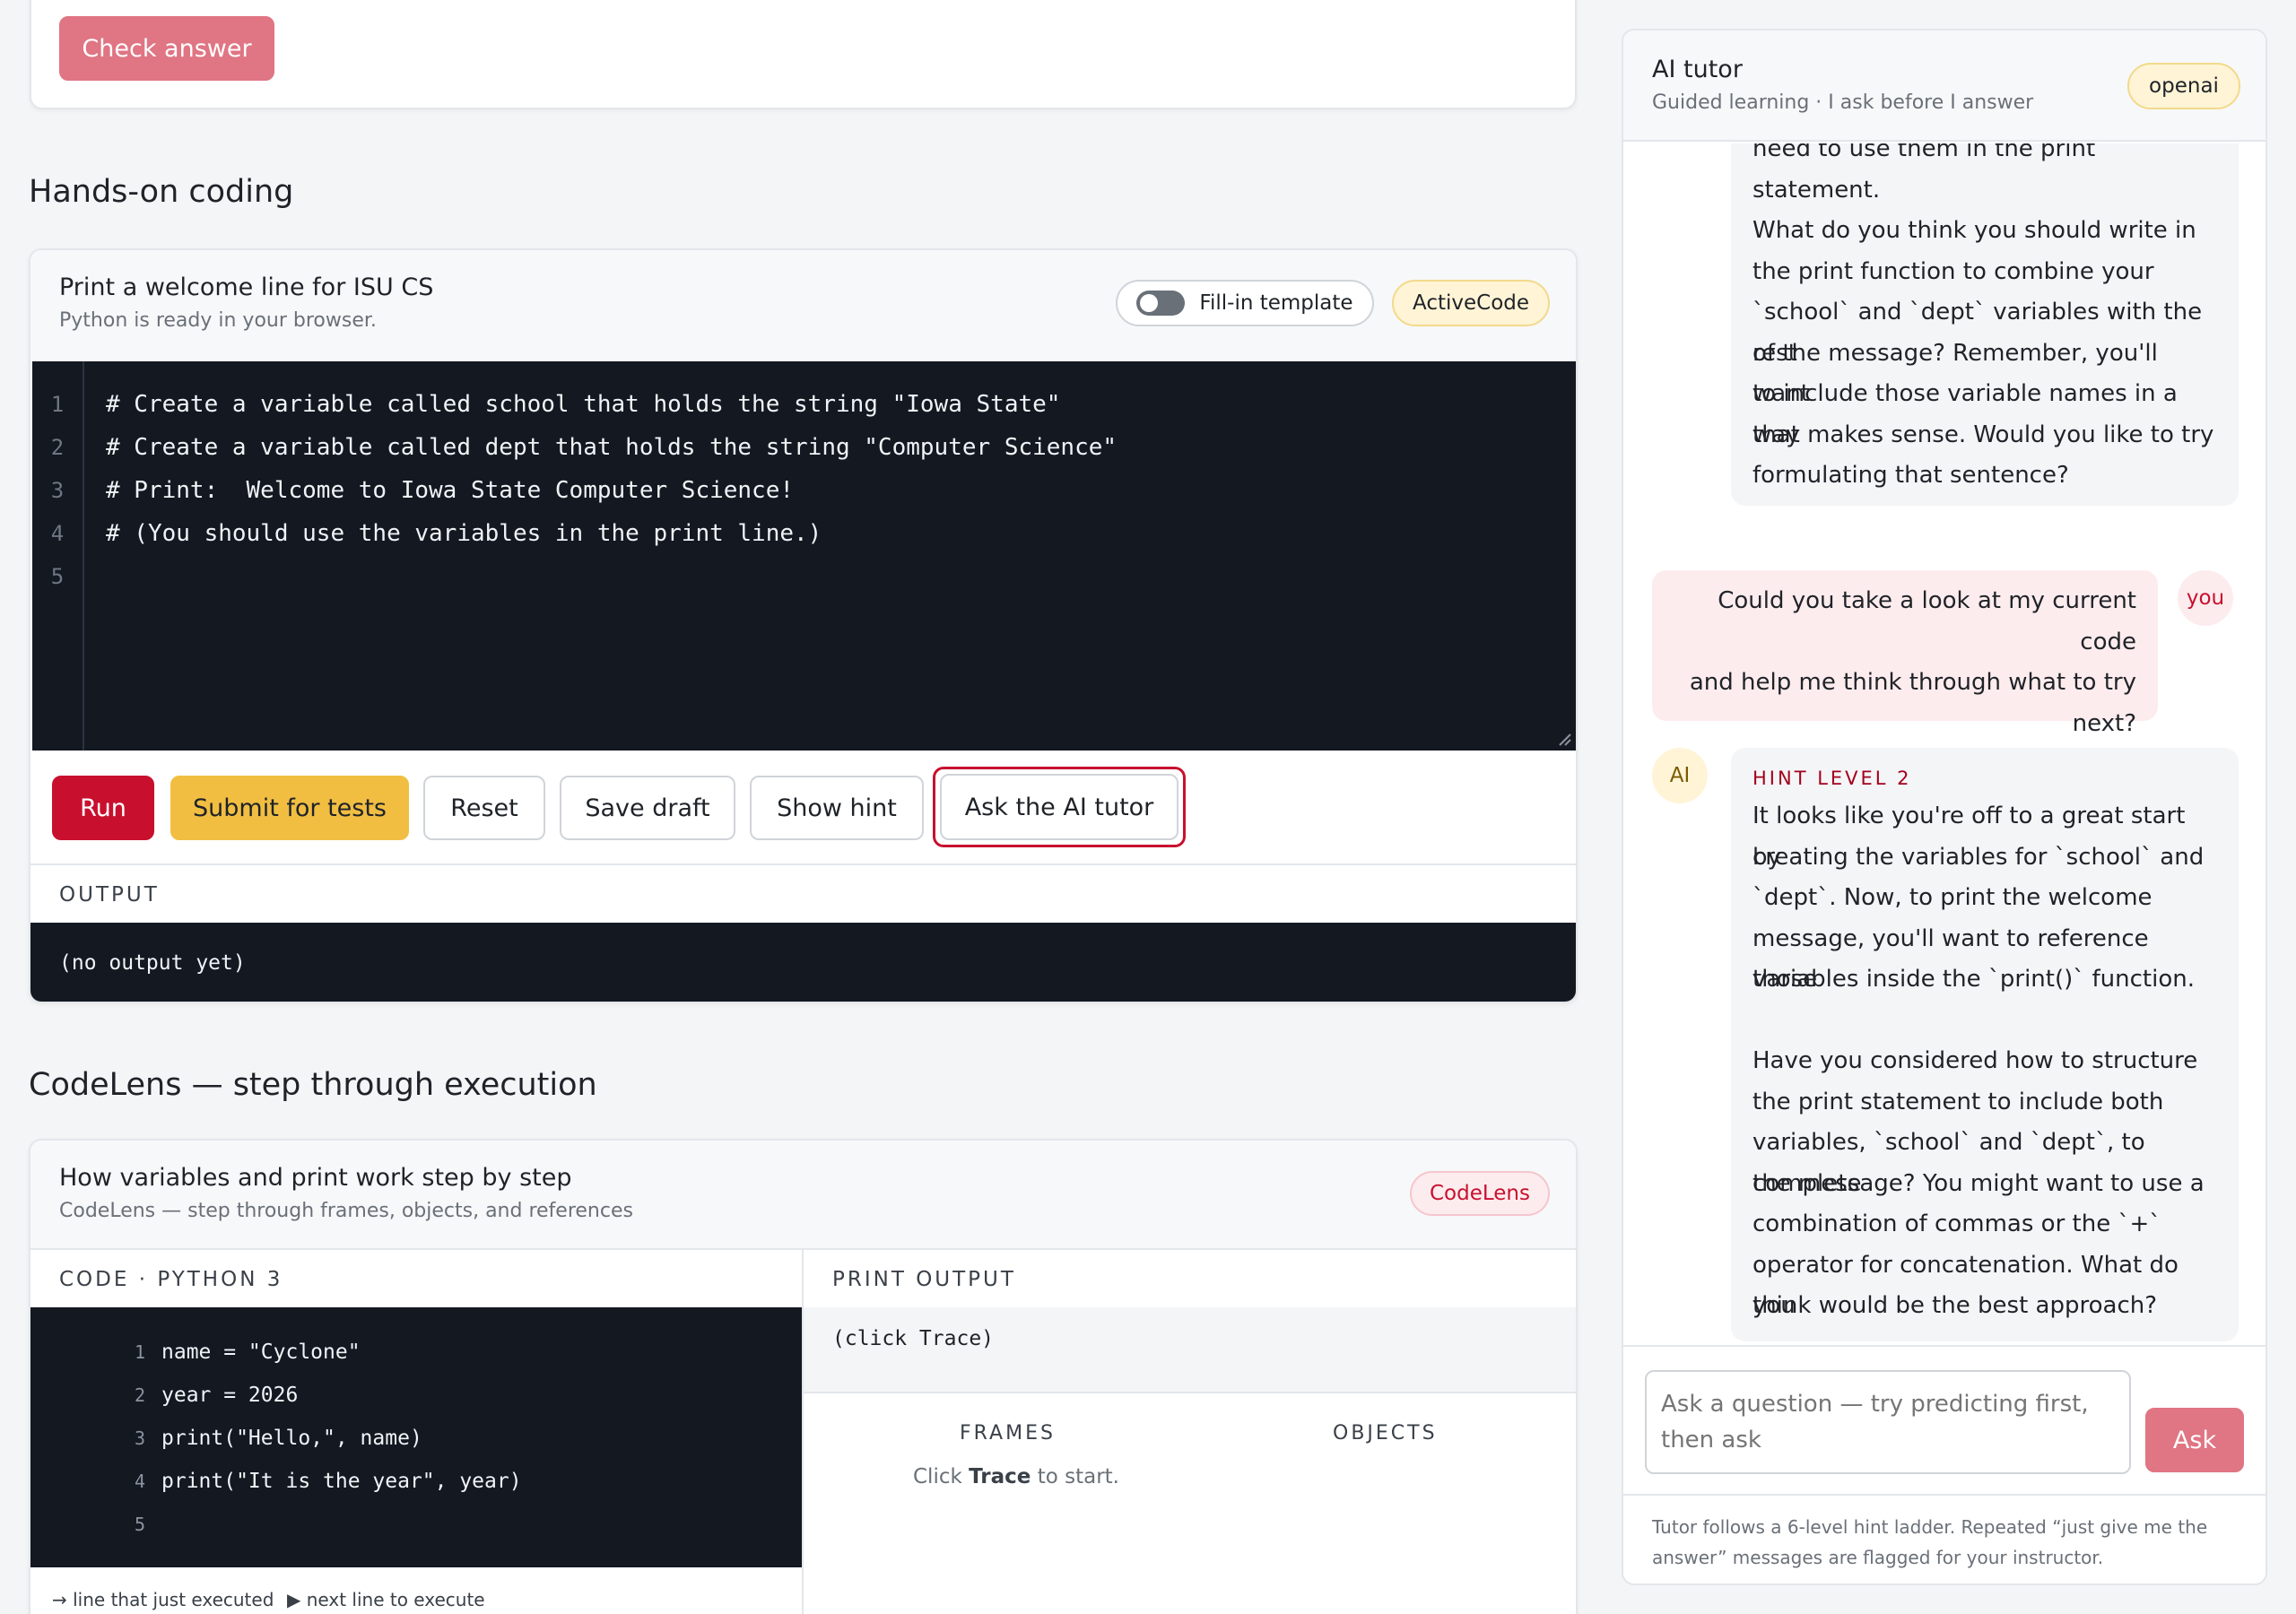  Describe the element at coordinates (460, 1438) in the screenshot. I see `codelens-line: 3 print("Hello,", name)` at that location.